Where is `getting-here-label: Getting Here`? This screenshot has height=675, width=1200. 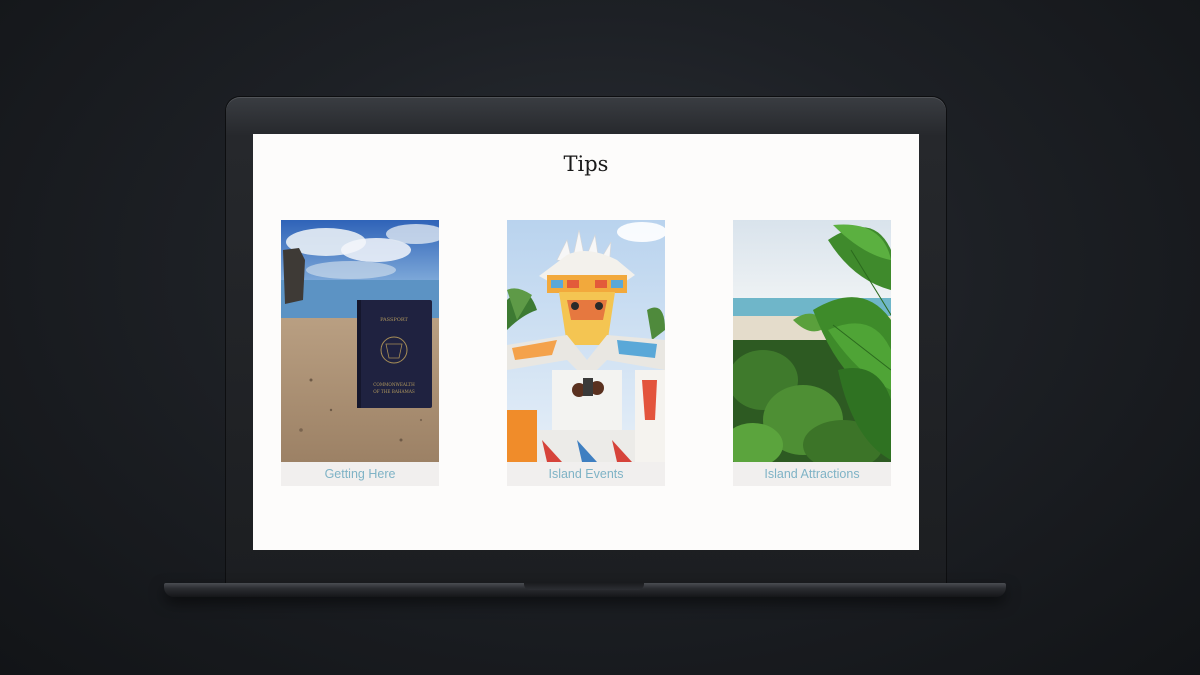
getting-here-label: Getting Here is located at coordinates (360, 474).